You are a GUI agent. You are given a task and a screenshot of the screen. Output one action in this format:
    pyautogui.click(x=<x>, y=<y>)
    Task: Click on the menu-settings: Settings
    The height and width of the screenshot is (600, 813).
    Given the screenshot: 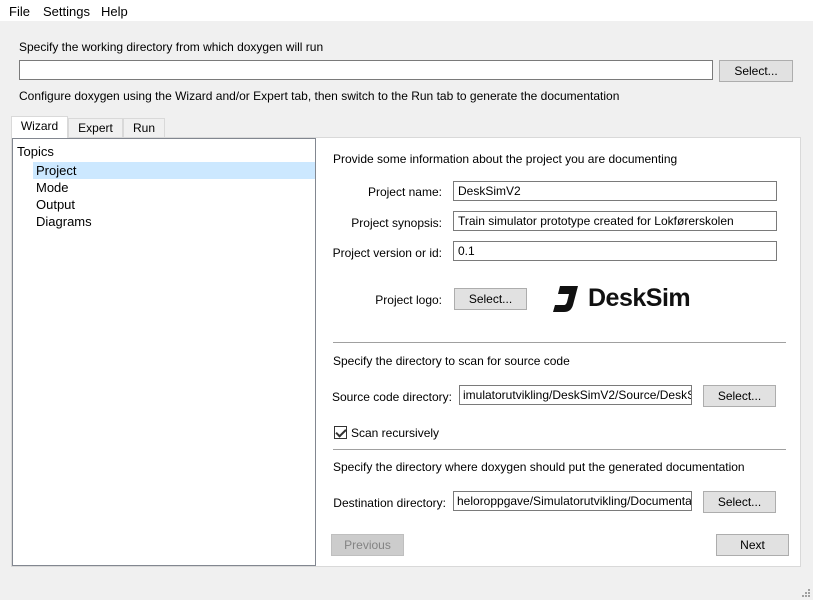 What is the action you would take?
    pyautogui.click(x=66, y=11)
    